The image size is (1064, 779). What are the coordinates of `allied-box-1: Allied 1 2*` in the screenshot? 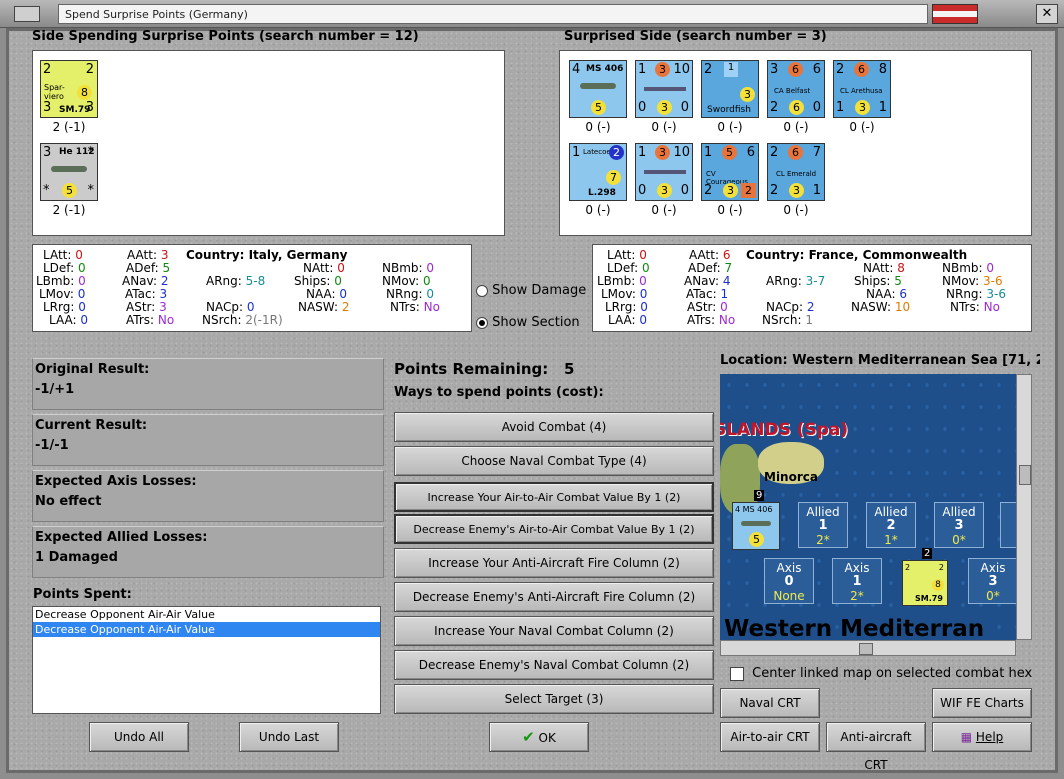 It's located at (823, 525).